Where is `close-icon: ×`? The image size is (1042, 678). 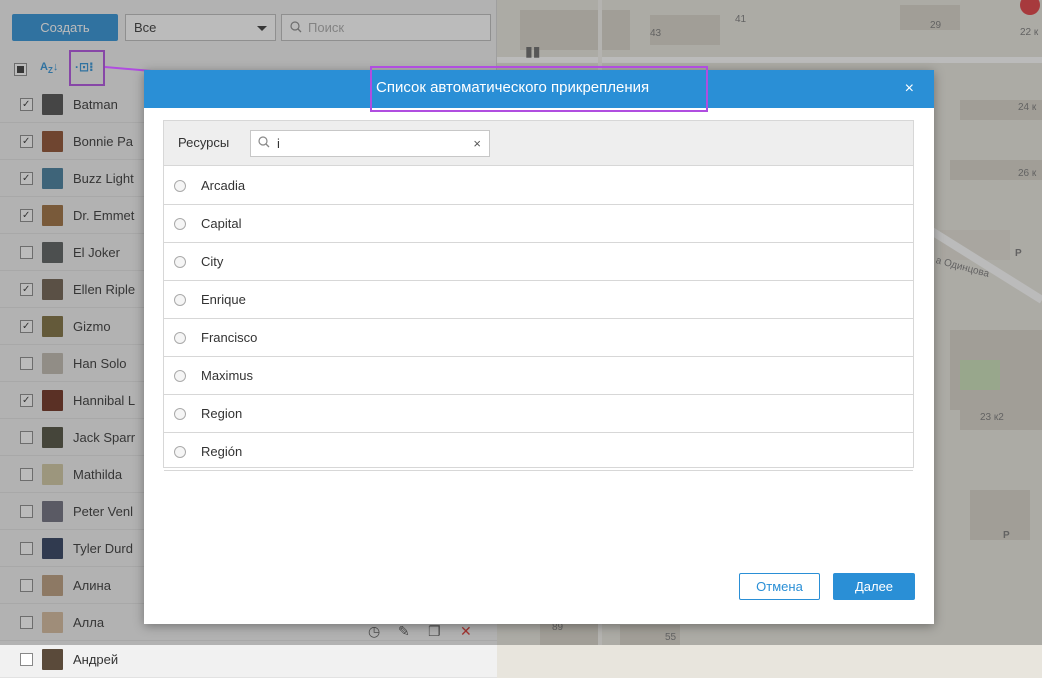 close-icon: × is located at coordinates (909, 89).